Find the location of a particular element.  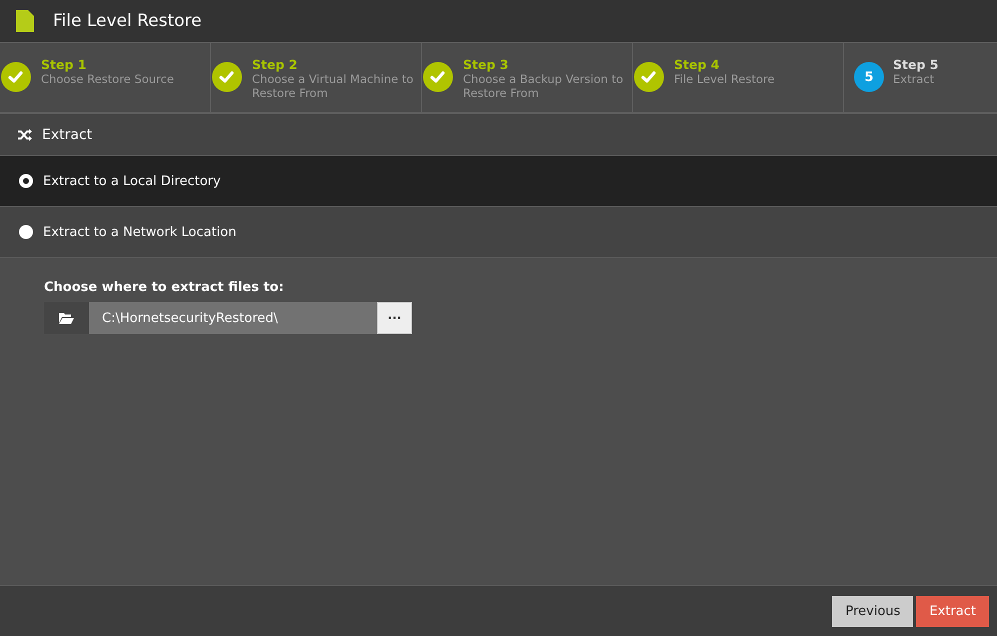

folder-icon-button is located at coordinates (66, 318).